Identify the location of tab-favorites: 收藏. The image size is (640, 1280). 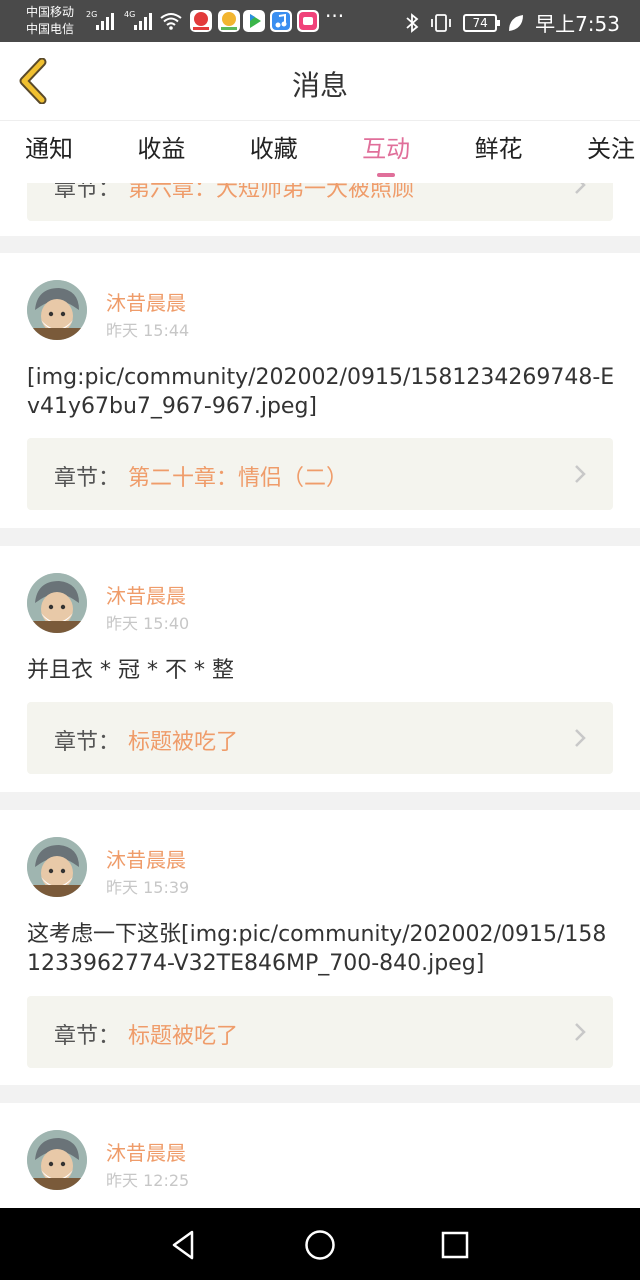
(274, 152).